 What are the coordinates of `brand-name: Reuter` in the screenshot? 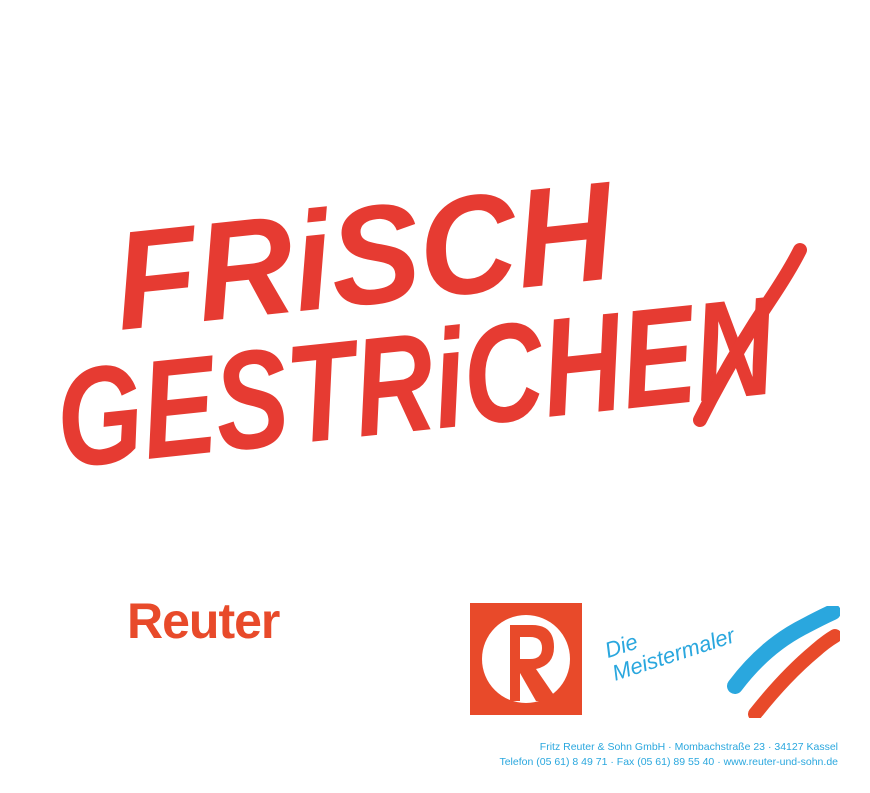 It's located at (203, 621).